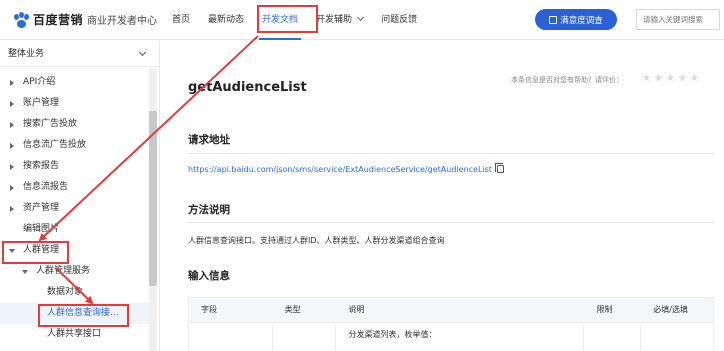 The image size is (724, 351). What do you see at coordinates (25, 272) in the screenshot?
I see `caret-down-icon` at bounding box center [25, 272].